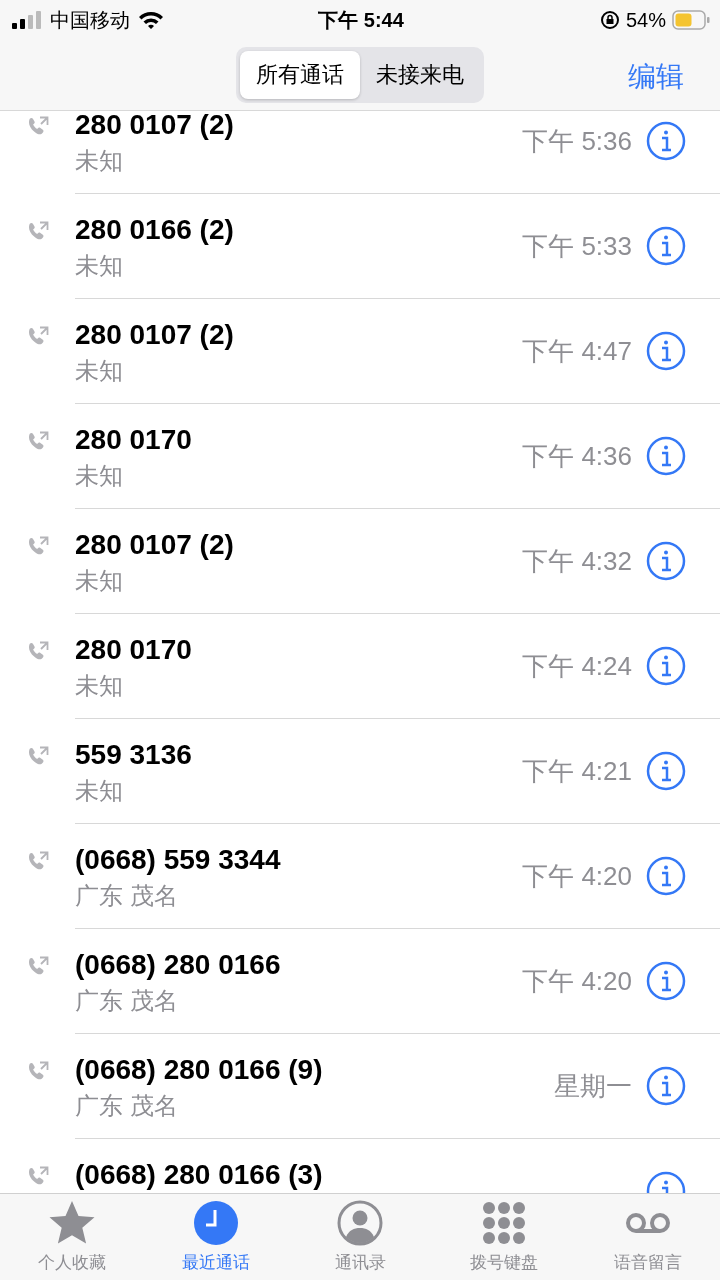  Describe the element at coordinates (216, 1223) in the screenshot. I see `clock-icon` at that location.